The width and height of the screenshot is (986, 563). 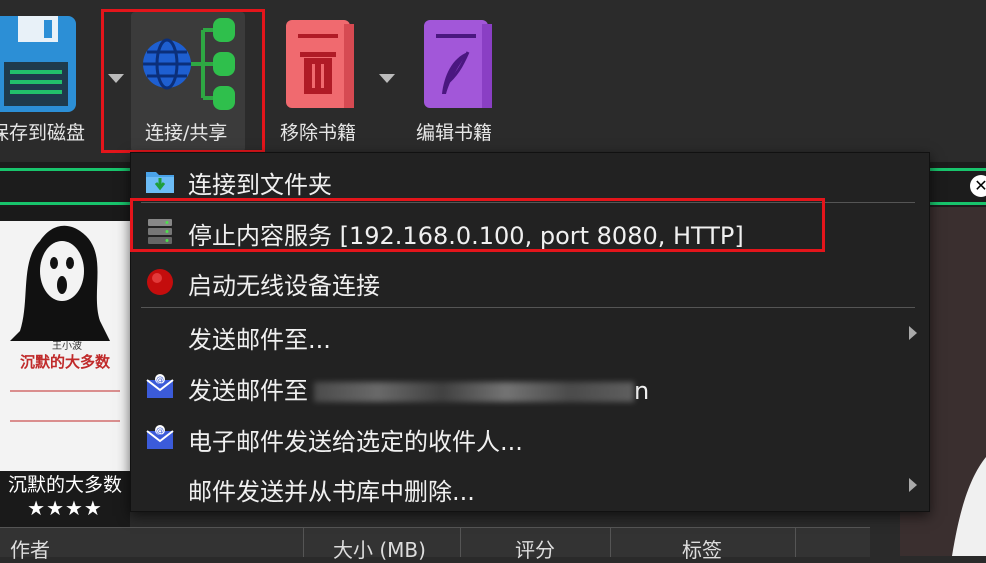 I want to click on book-table-header: 作者 大小 (MB) 评分 标签, so click(x=435, y=544).